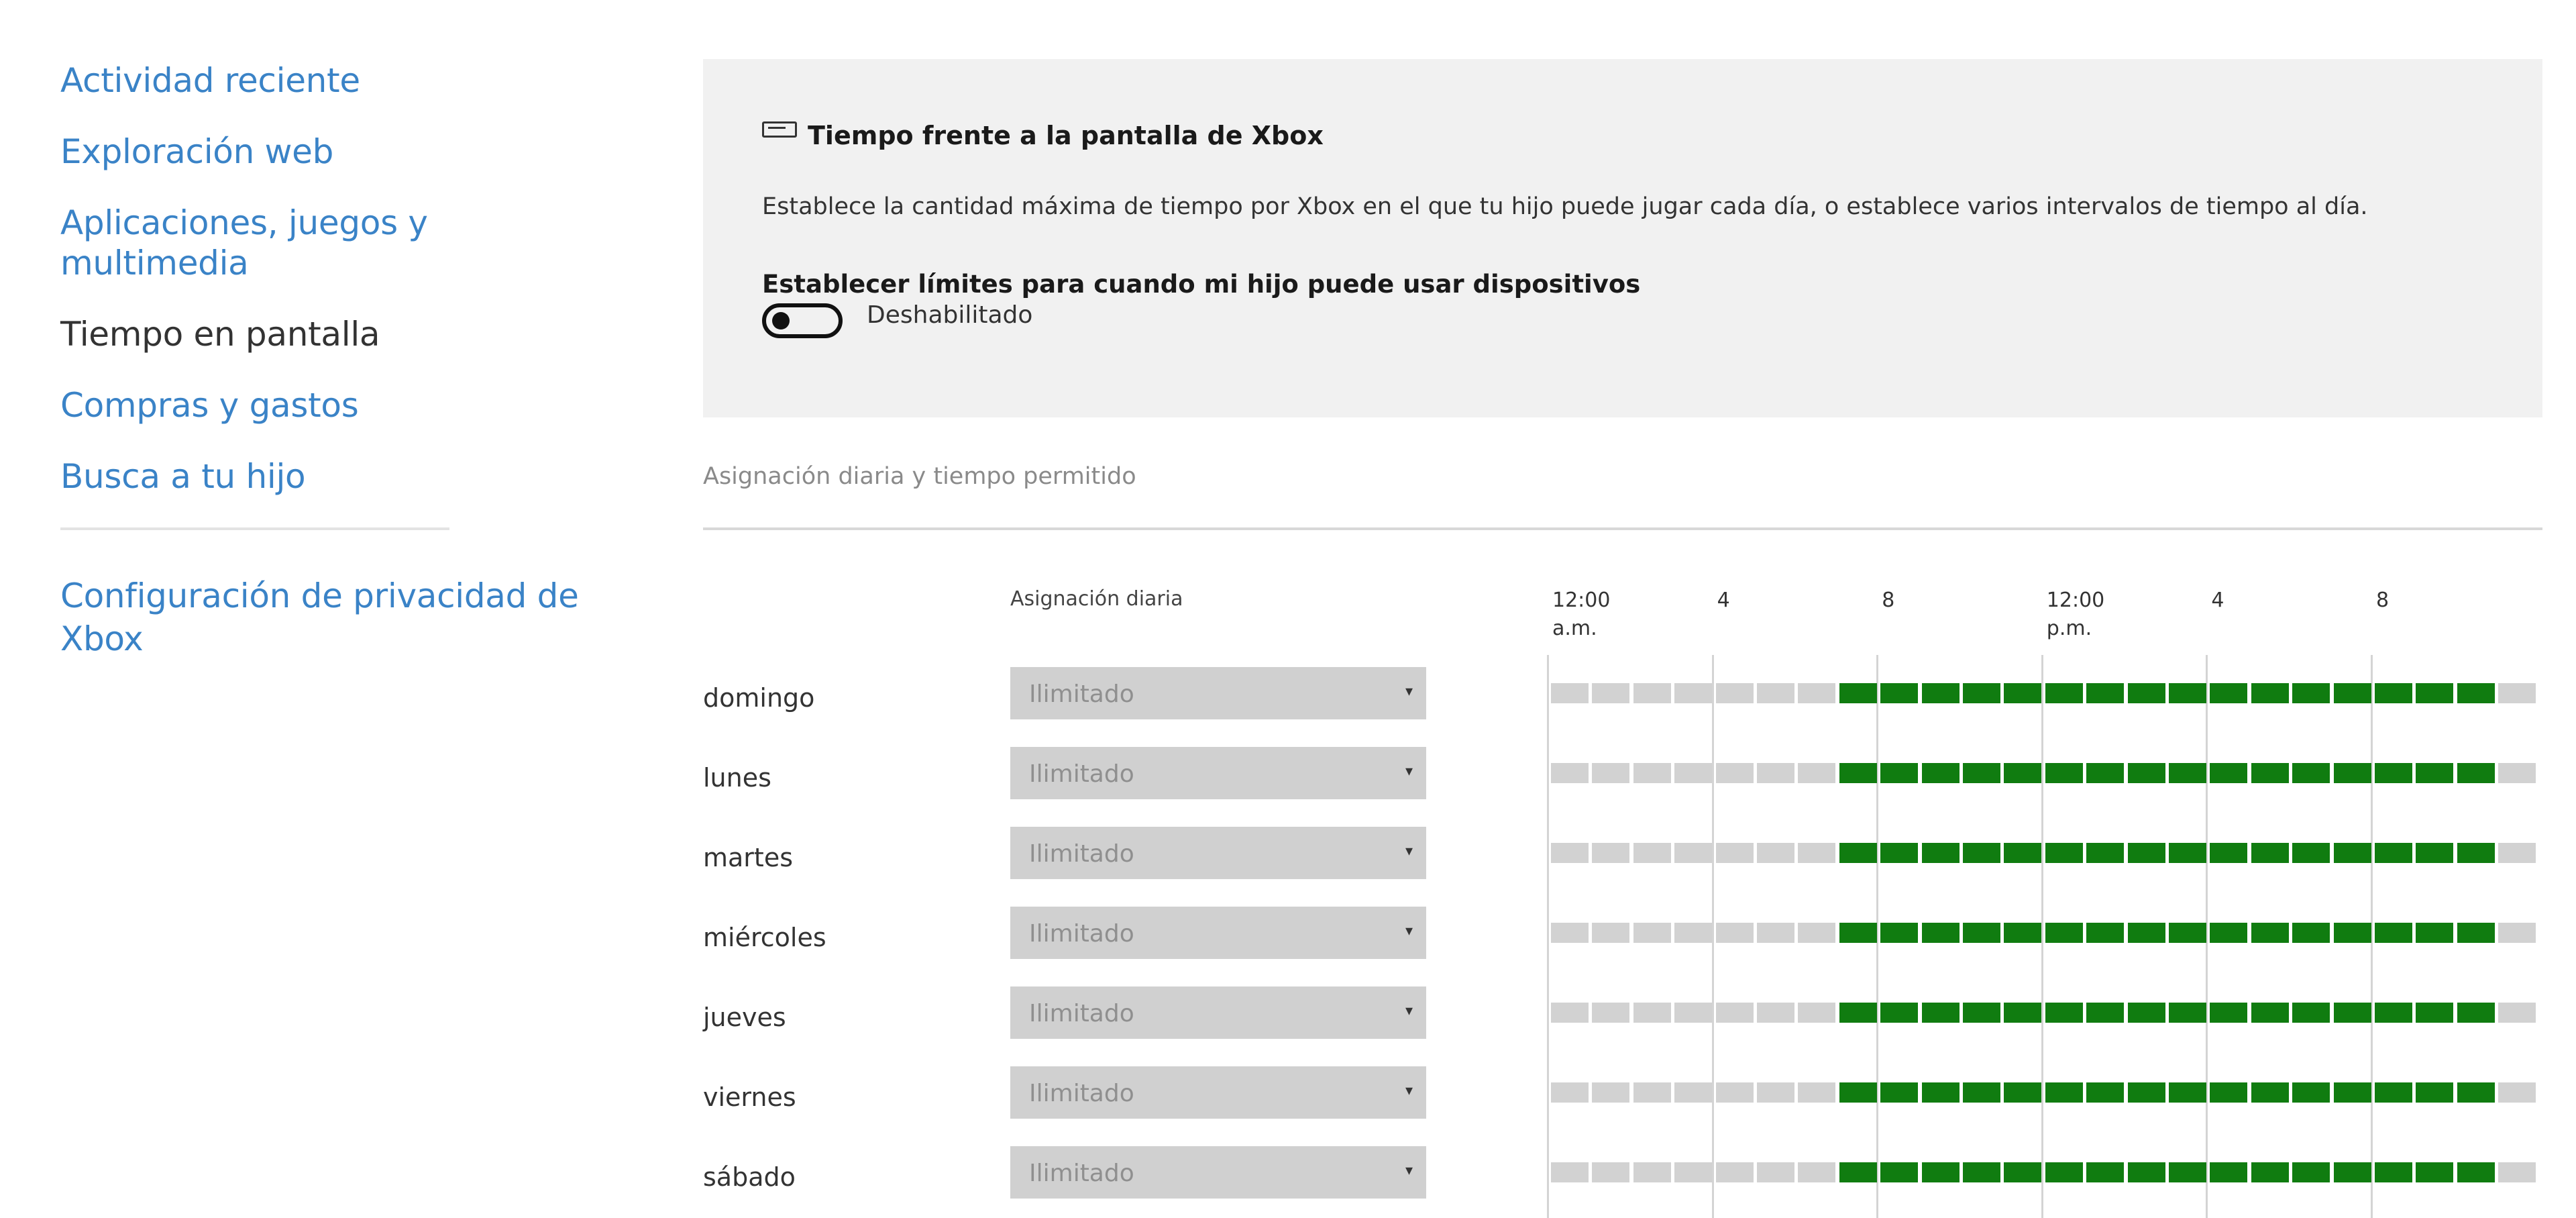 Image resolution: width=2576 pixels, height=1218 pixels. Describe the element at coordinates (328, 477) in the screenshot. I see `sidebar-item-find-child: Busca a tu hijo` at that location.